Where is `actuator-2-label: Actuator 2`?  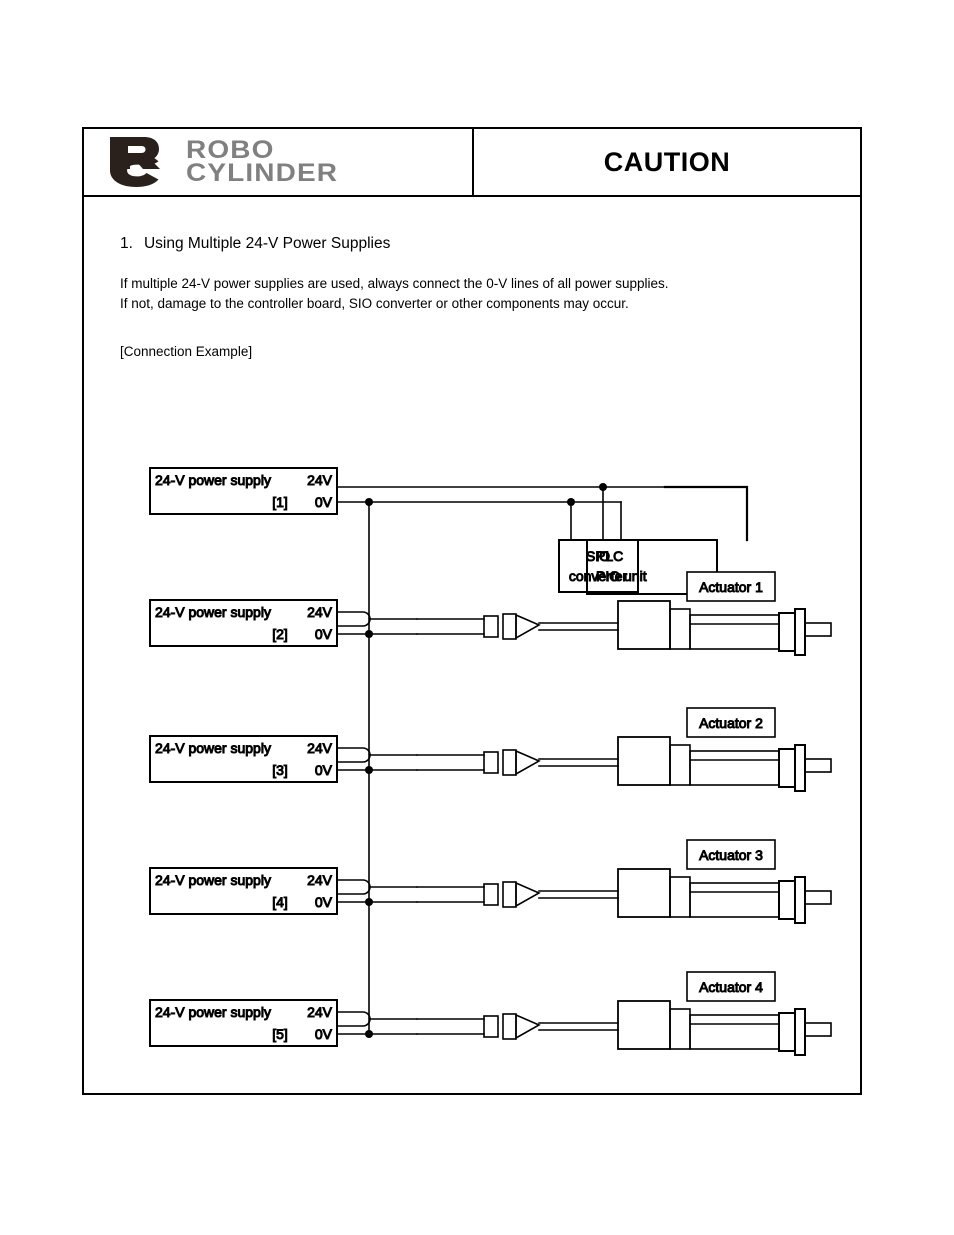
actuator-2-label: Actuator 2 is located at coordinates (731, 723).